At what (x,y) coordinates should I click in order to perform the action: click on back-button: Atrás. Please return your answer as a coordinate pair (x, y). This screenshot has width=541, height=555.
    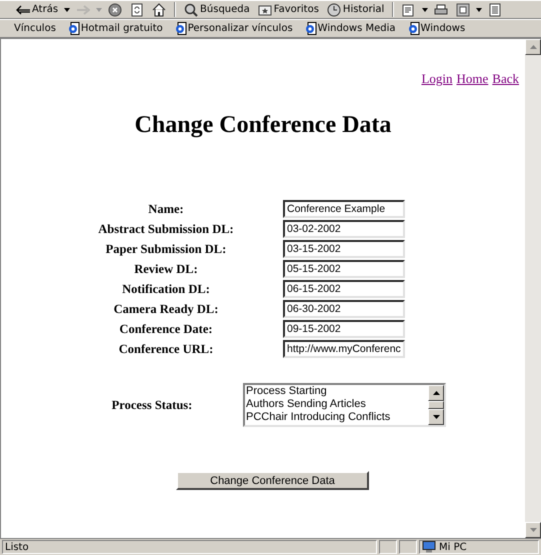
    Looking at the image, I should click on (37, 9).